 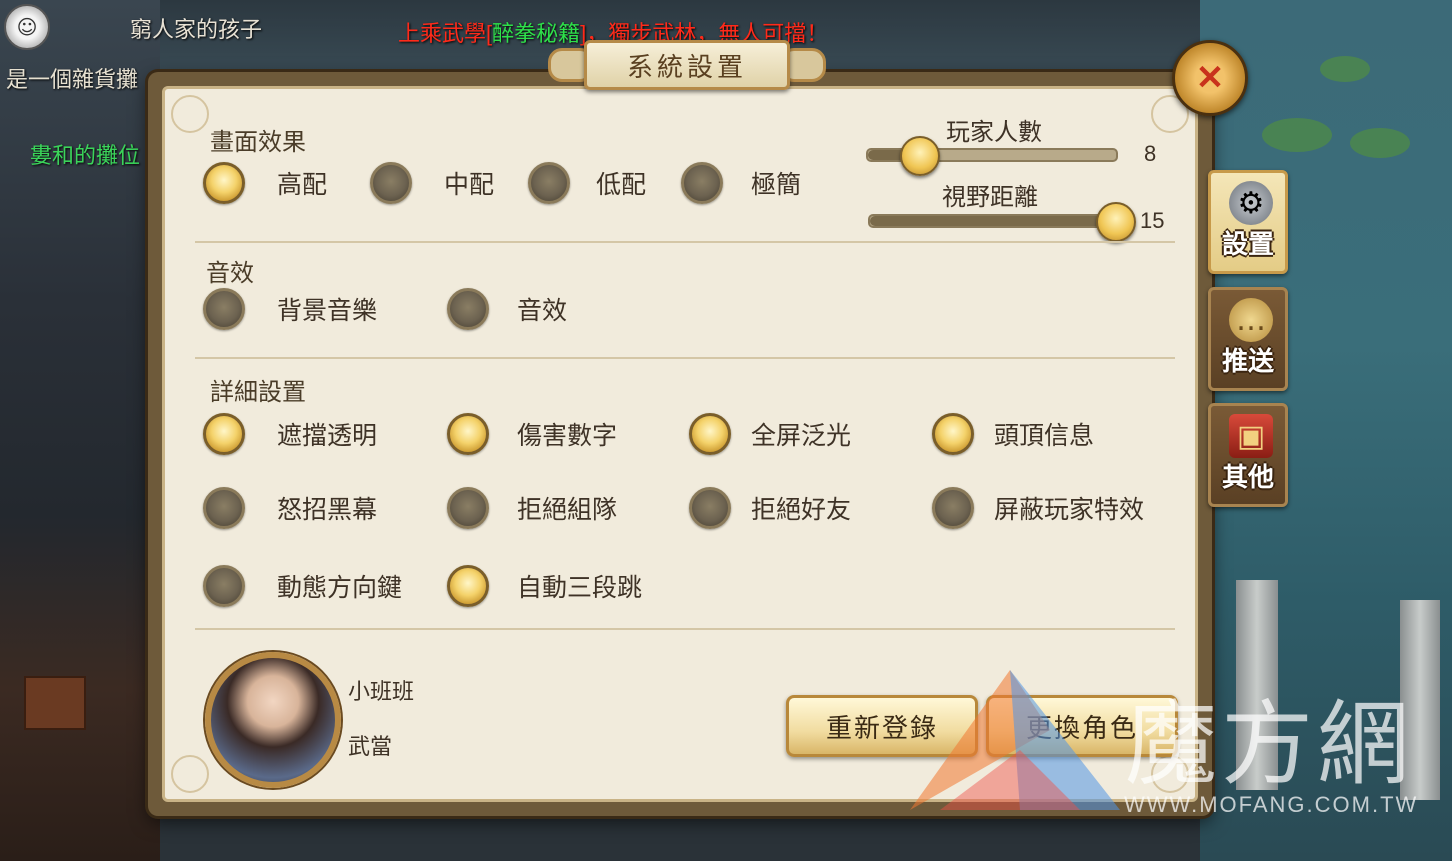 I want to click on checkbox-refuse-friend: 拒絕好友, so click(x=770, y=508).